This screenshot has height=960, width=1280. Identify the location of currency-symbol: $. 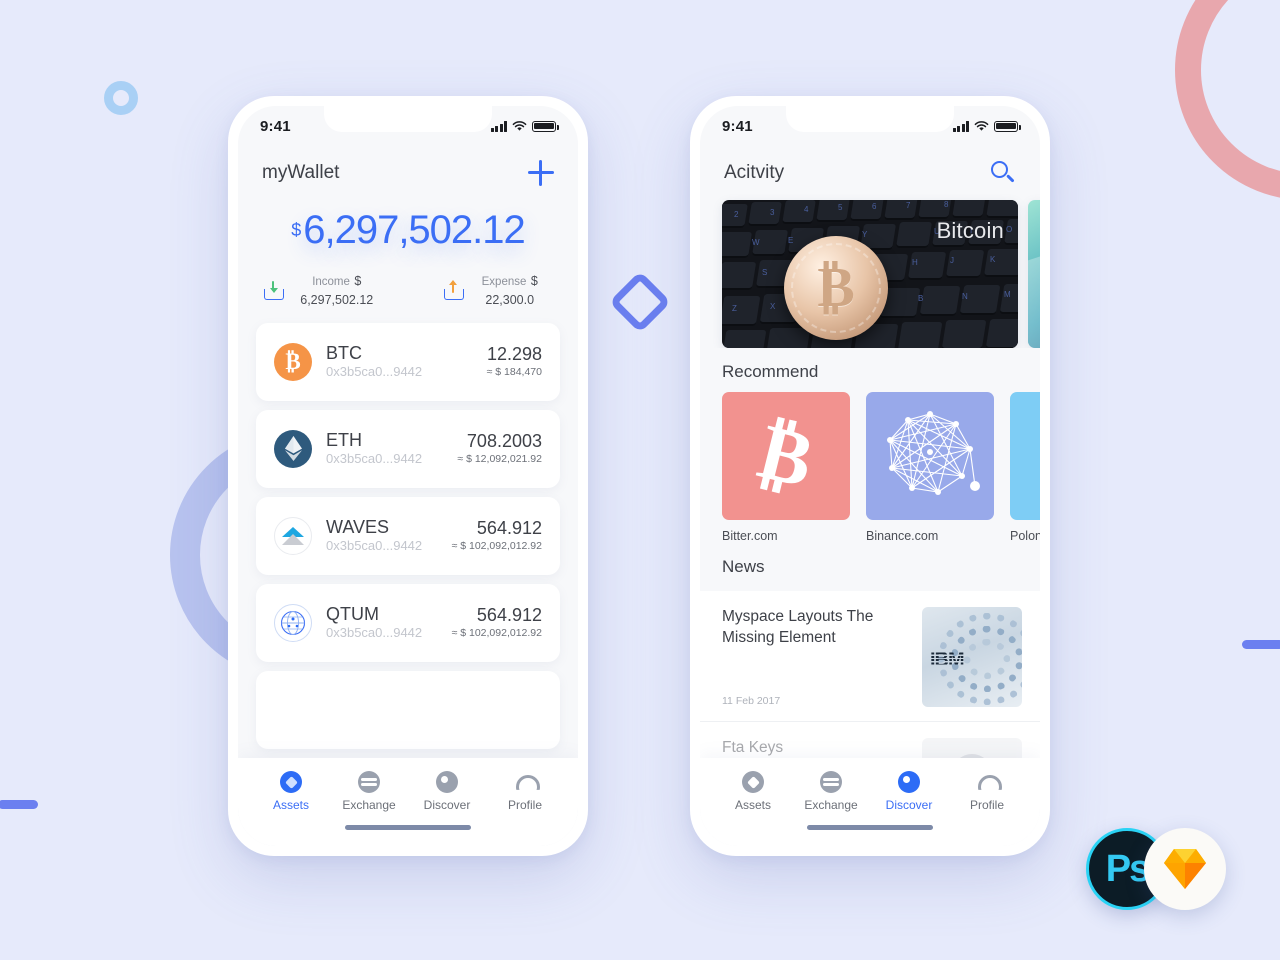
(296, 230).